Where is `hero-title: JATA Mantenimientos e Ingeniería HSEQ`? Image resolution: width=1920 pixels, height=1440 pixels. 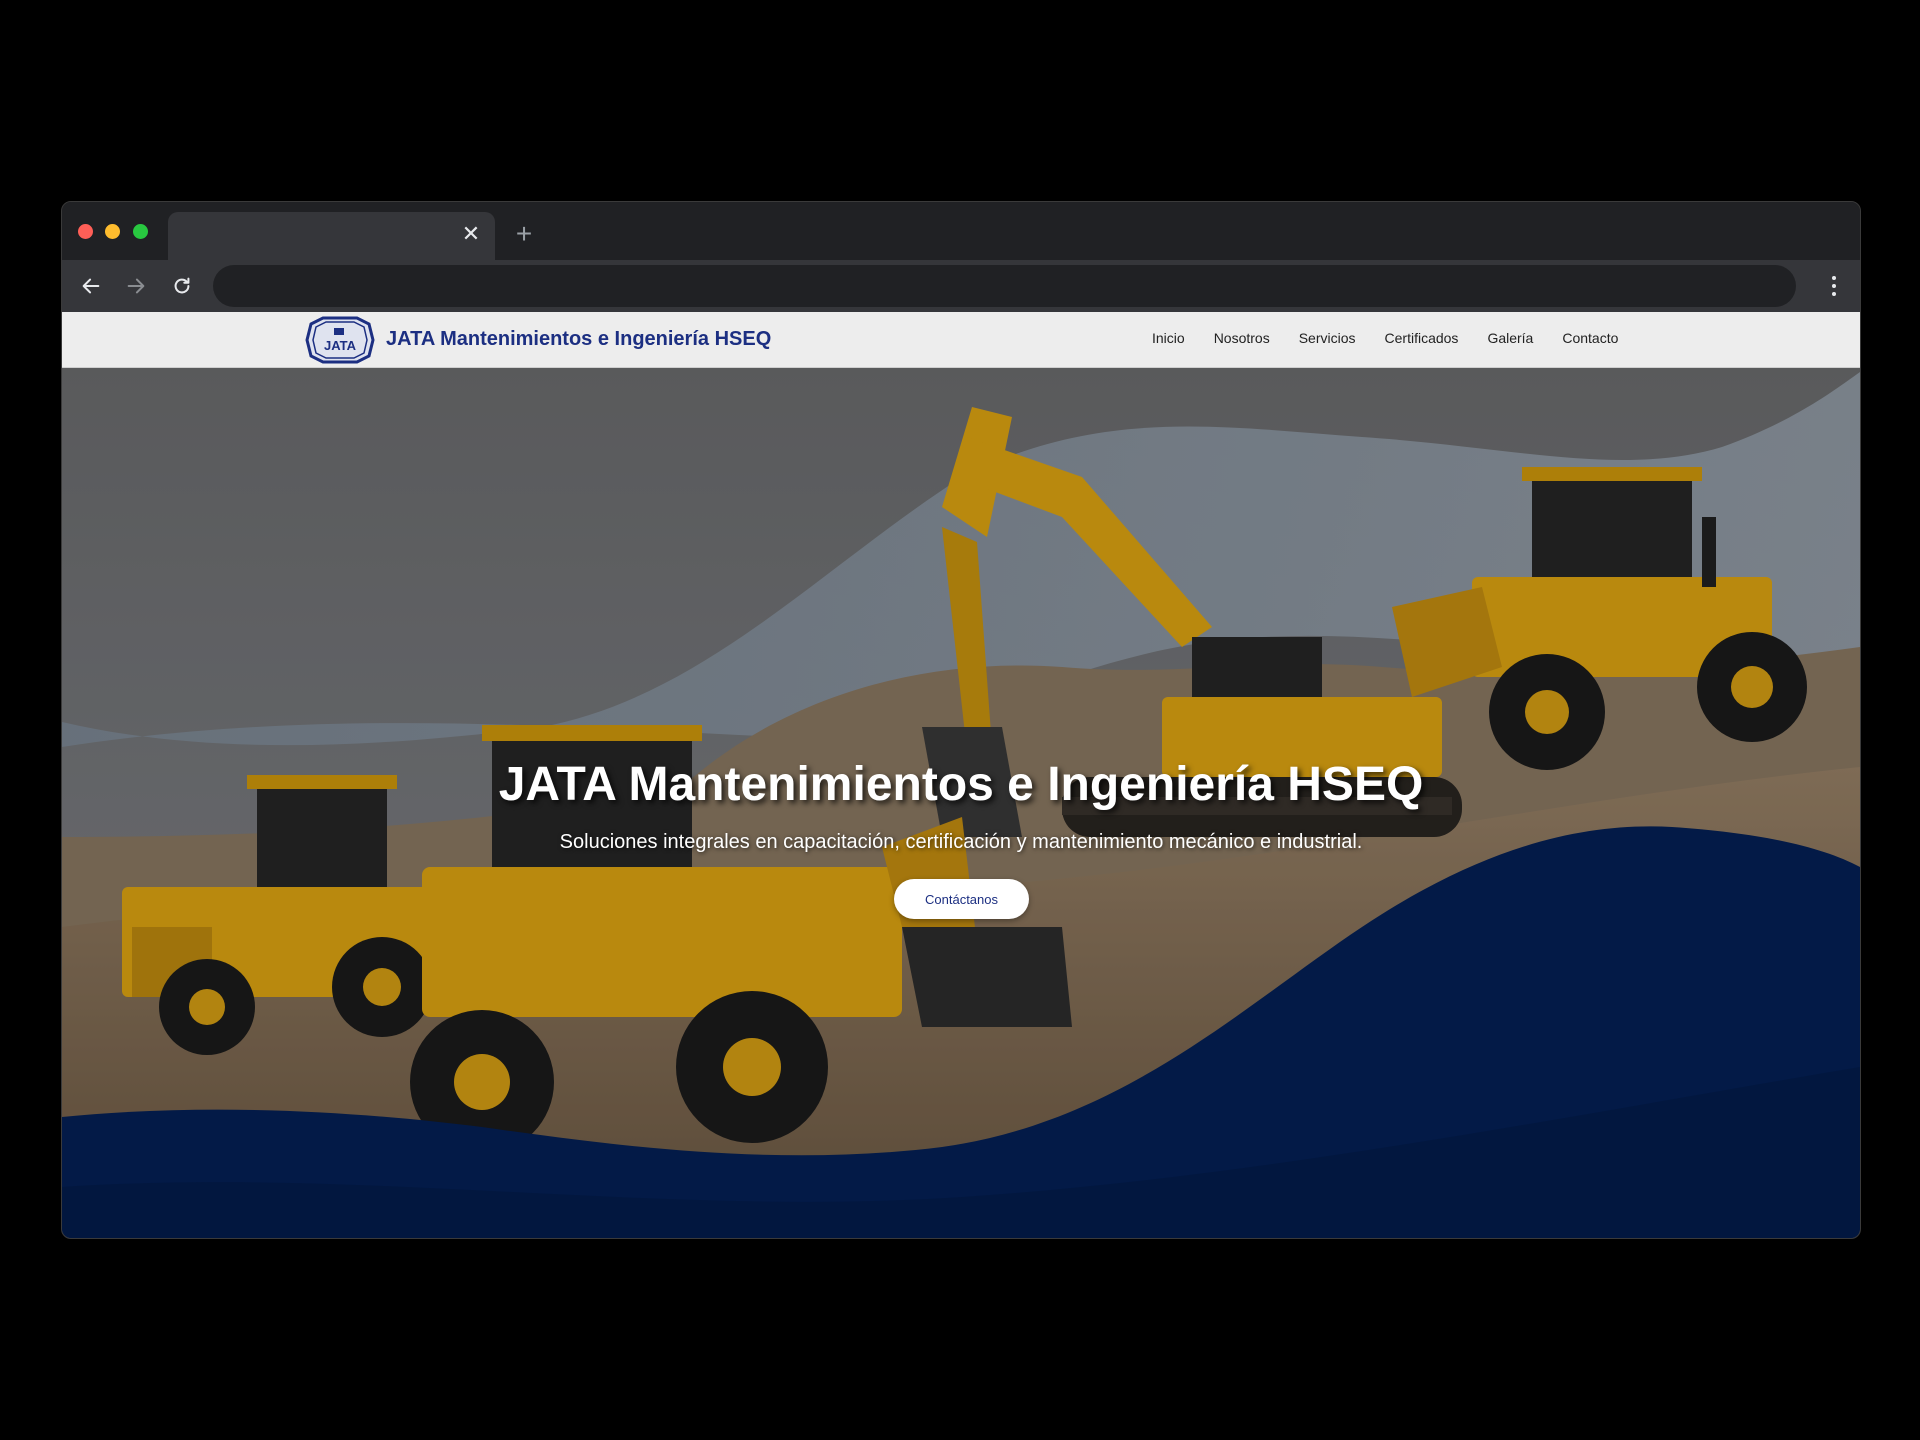
hero-title: JATA Mantenimientos e Ingeniería HSEQ is located at coordinates (961, 784).